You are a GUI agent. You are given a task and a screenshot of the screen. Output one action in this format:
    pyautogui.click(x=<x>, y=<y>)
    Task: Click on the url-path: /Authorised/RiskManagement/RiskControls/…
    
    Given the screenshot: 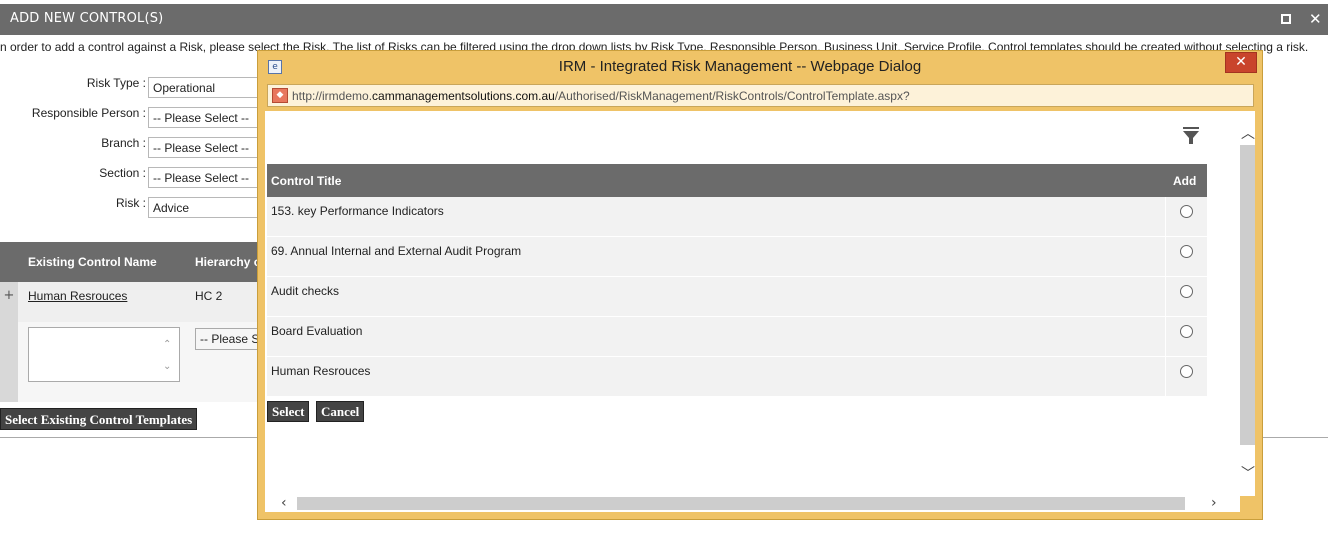 What is the action you would take?
    pyautogui.click(x=732, y=96)
    